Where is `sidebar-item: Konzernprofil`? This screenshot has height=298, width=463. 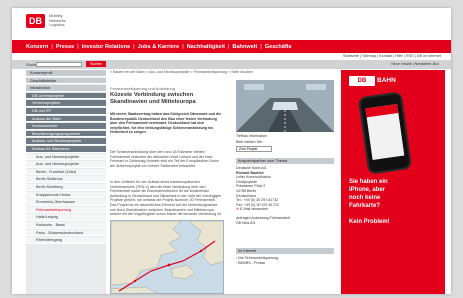
sidebar-item: Konzernprofil is located at coordinates (66, 73).